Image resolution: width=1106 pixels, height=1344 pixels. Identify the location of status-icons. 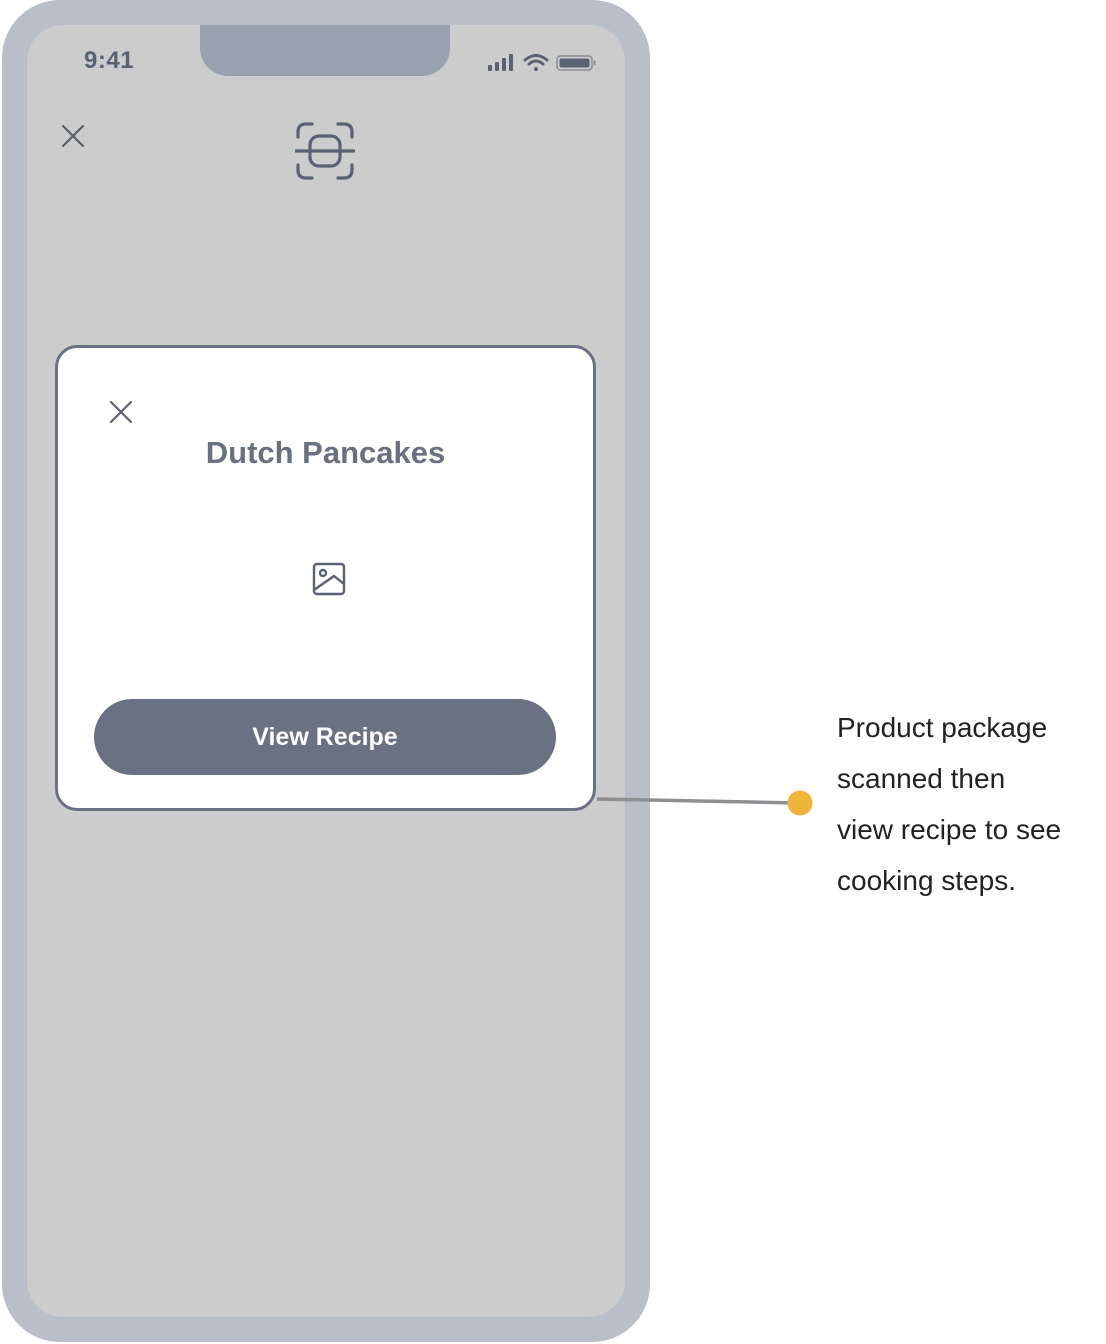
(542, 62).